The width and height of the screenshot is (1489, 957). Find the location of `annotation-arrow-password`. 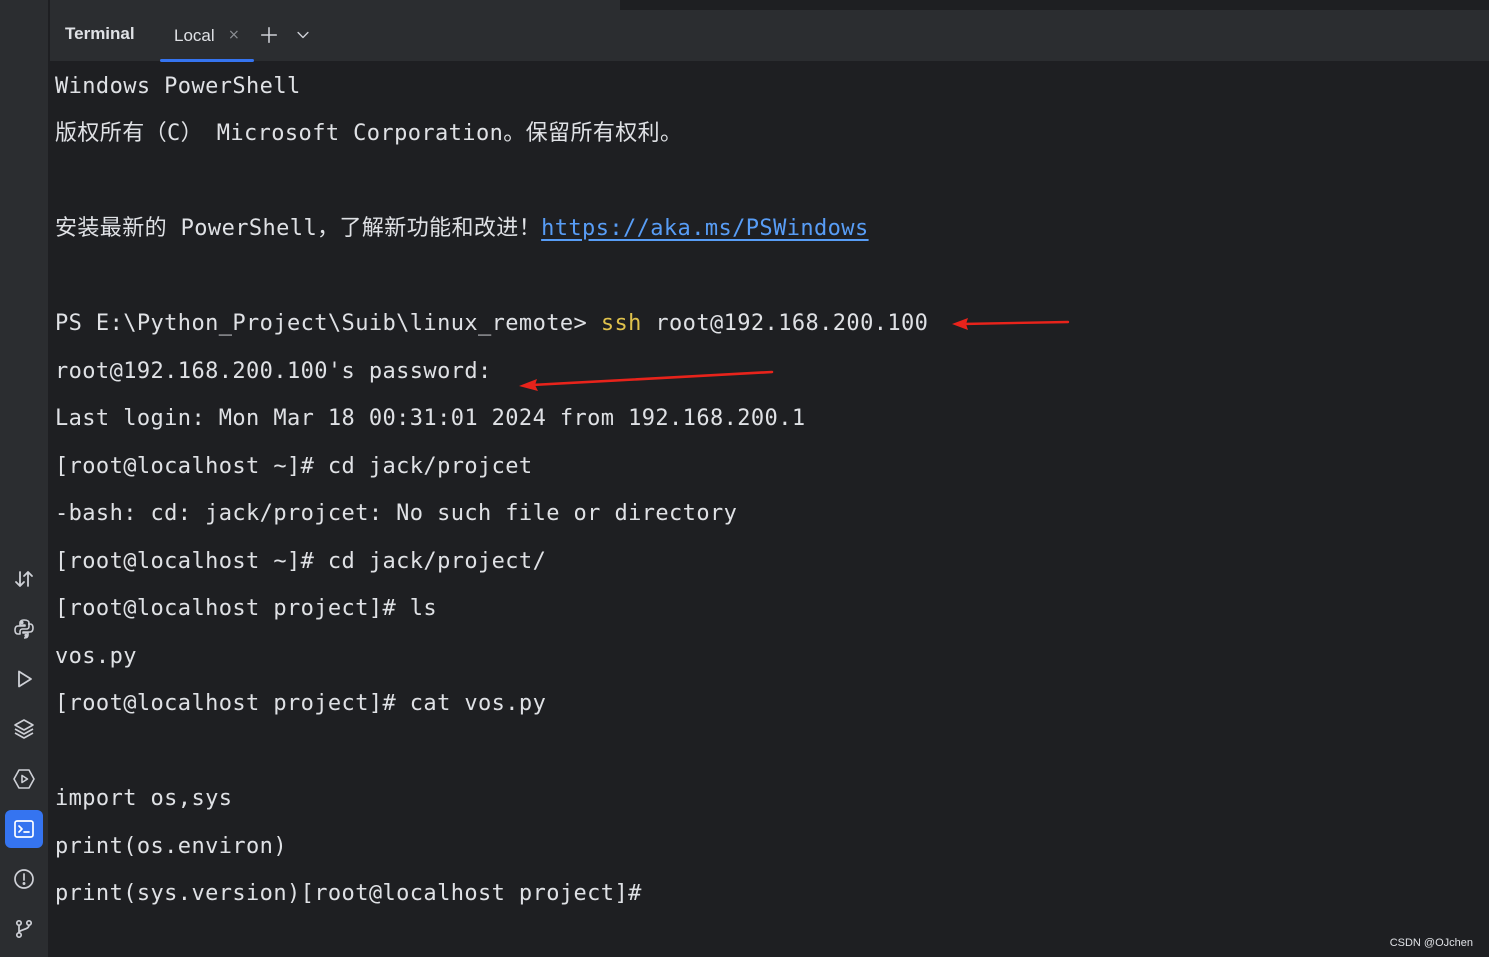

annotation-arrow-password is located at coordinates (646, 380).